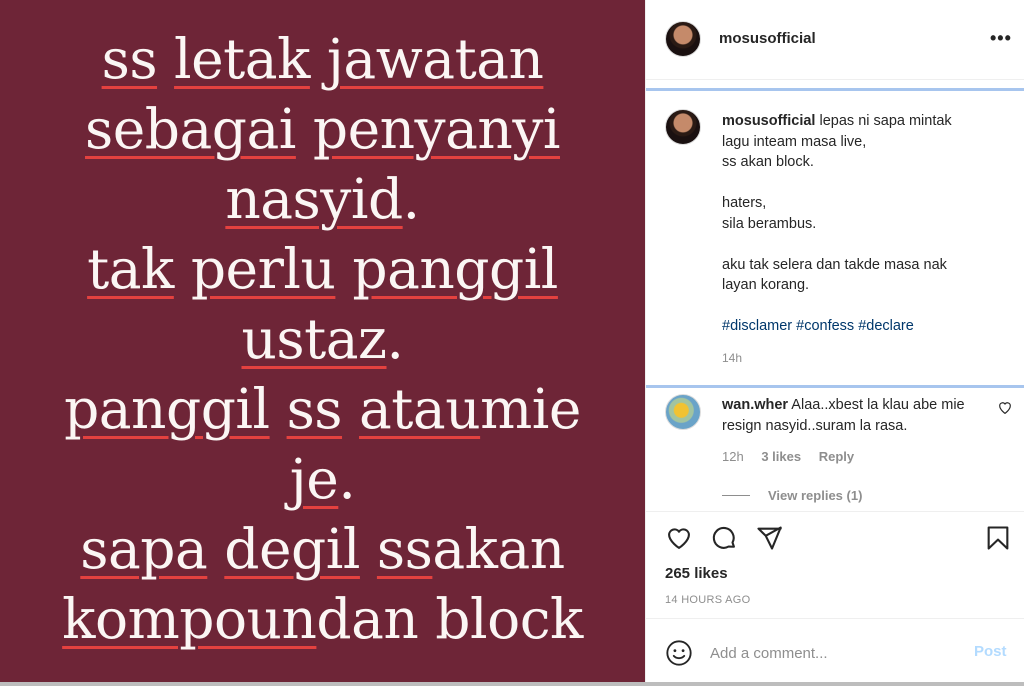 The height and width of the screenshot is (686, 1024). I want to click on likes-count: 265 likes, so click(696, 573).